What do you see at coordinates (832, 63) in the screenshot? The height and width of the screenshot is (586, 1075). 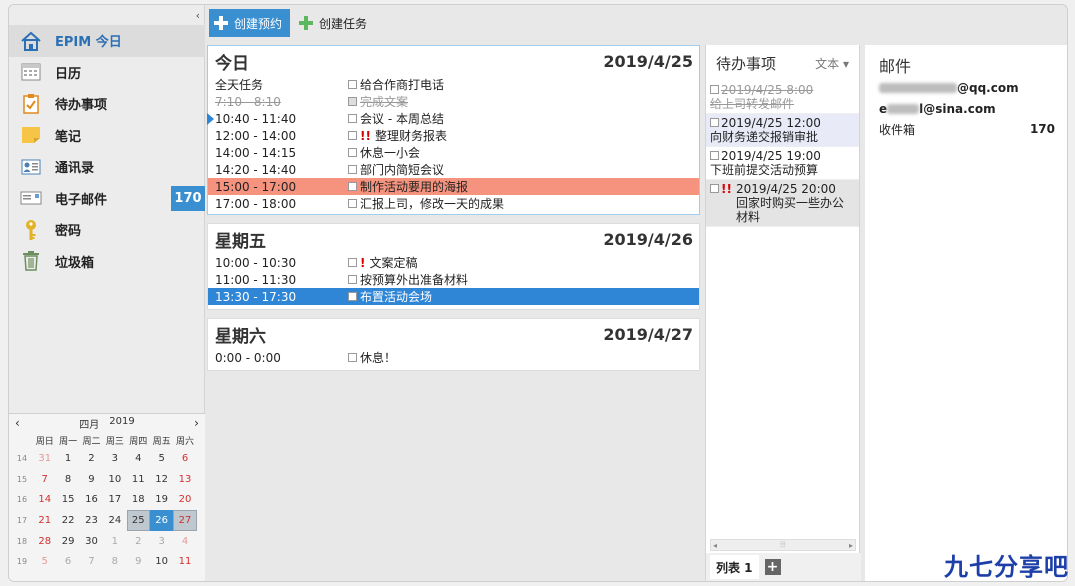 I see `todo-view-mode-dropdown: 文本 ▾` at bounding box center [832, 63].